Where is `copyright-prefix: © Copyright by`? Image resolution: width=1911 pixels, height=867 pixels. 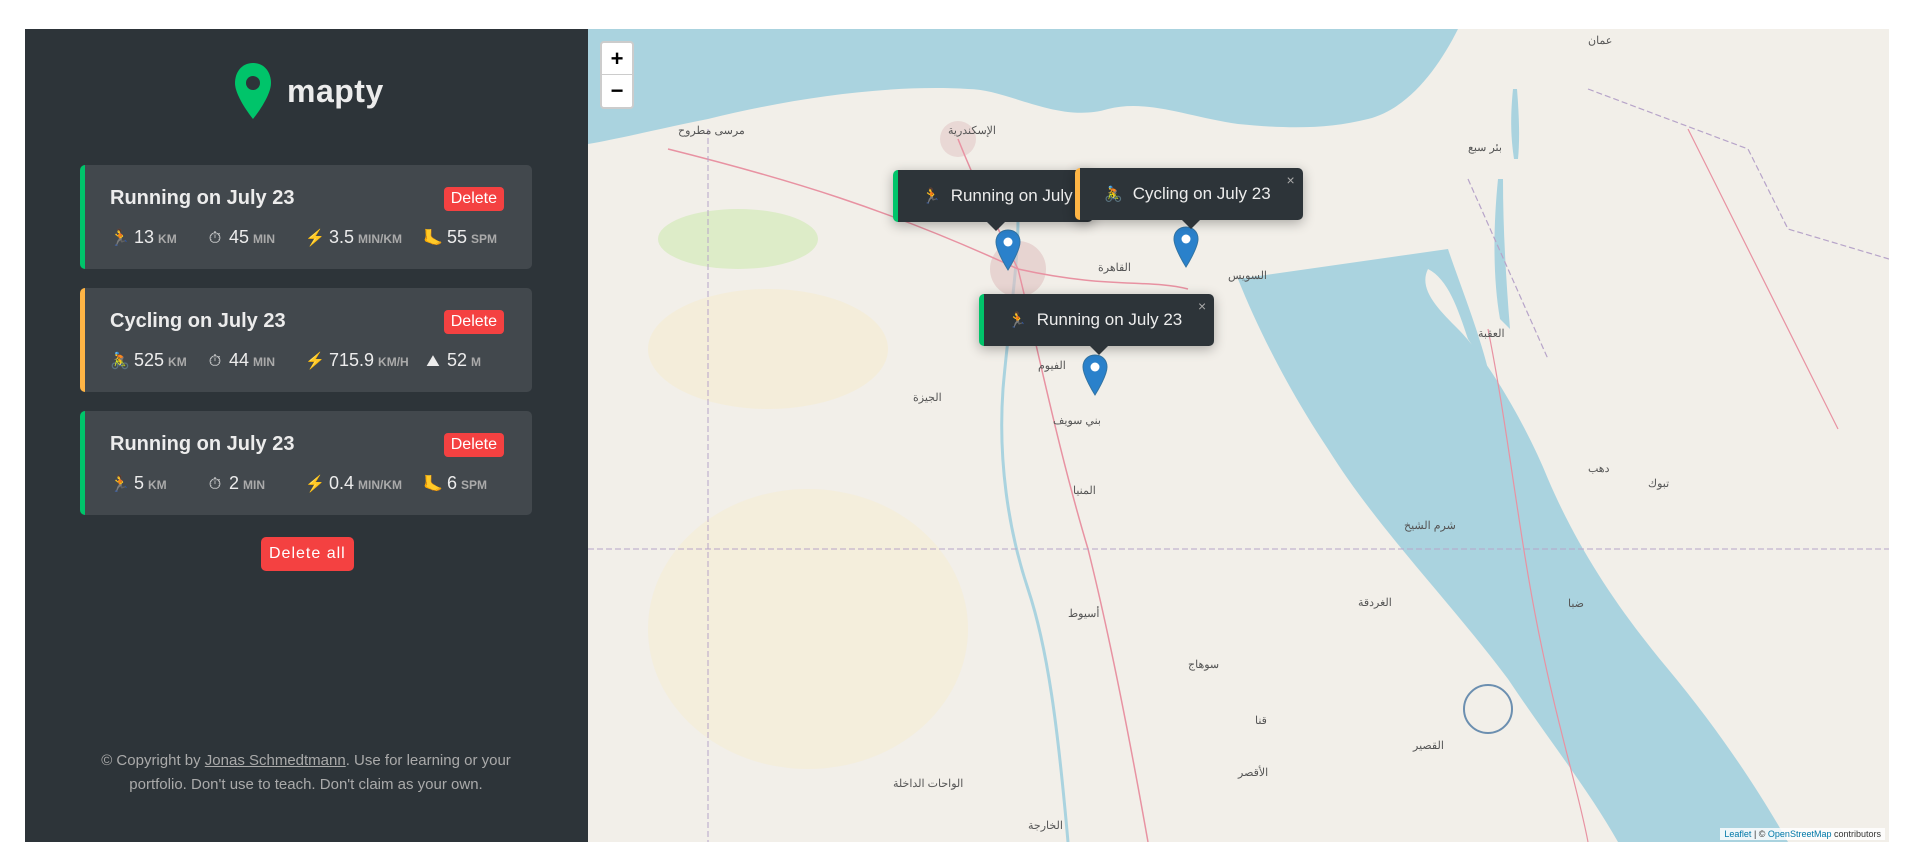
copyright-prefix: © Copyright by is located at coordinates (153, 760).